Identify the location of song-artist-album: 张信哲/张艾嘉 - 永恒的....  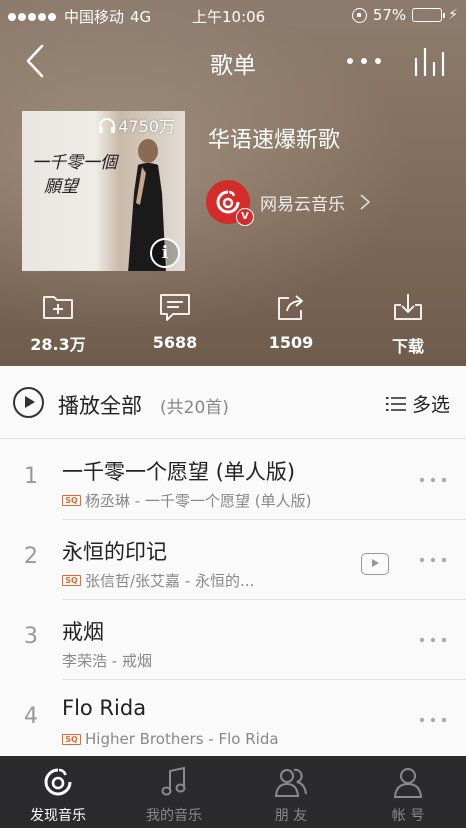
(170, 581).